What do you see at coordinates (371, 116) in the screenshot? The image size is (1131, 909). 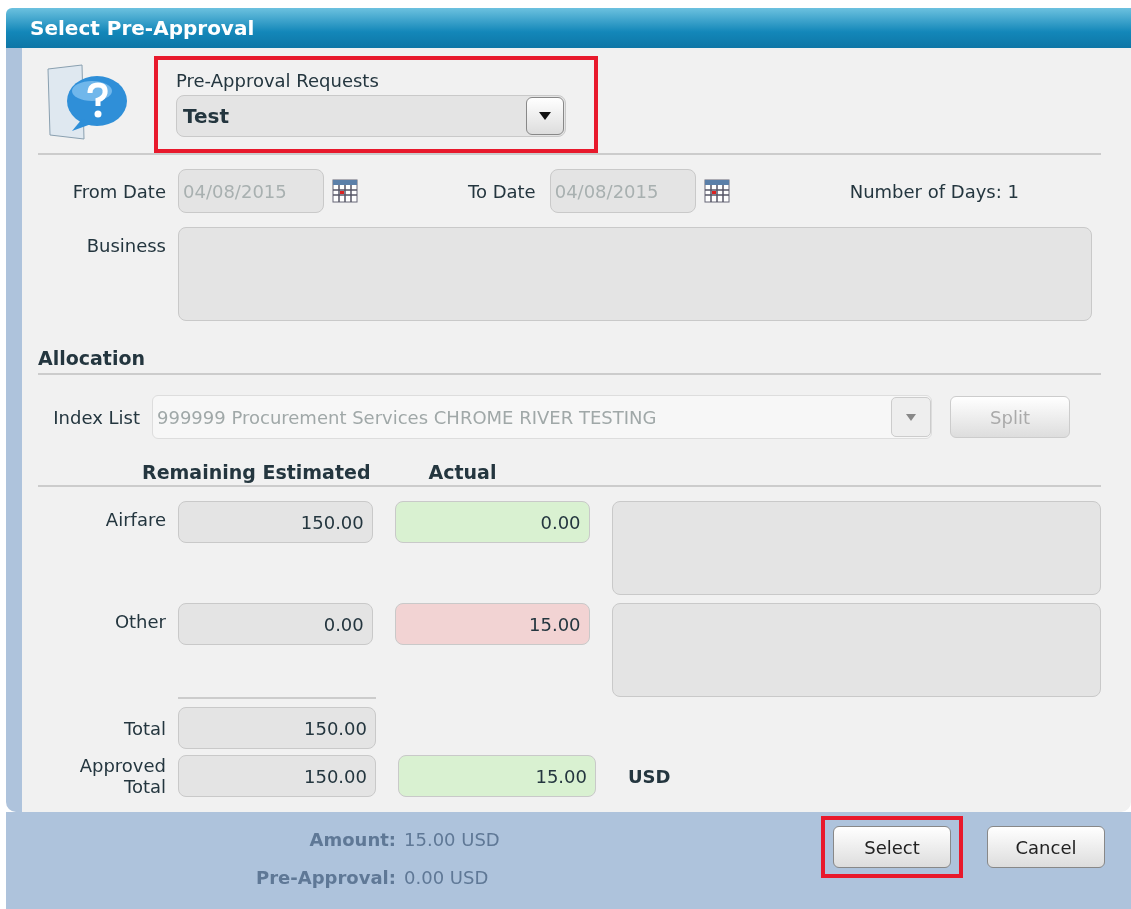 I see `request-dropdown: Test` at bounding box center [371, 116].